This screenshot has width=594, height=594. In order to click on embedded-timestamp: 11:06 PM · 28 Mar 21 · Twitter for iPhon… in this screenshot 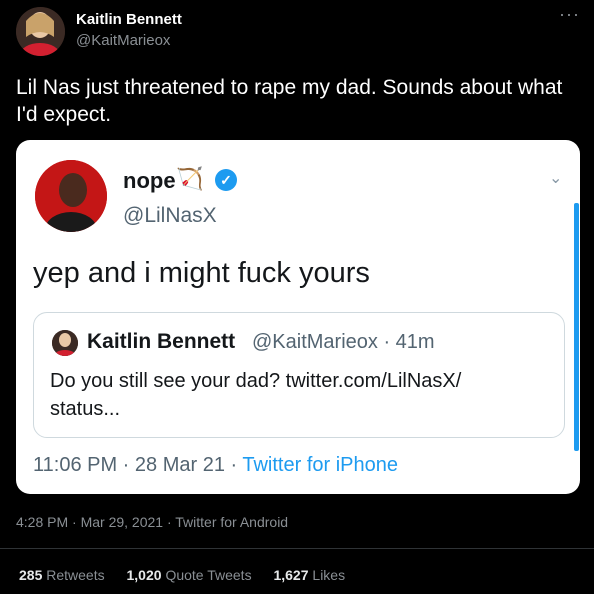, I will do `click(215, 465)`.